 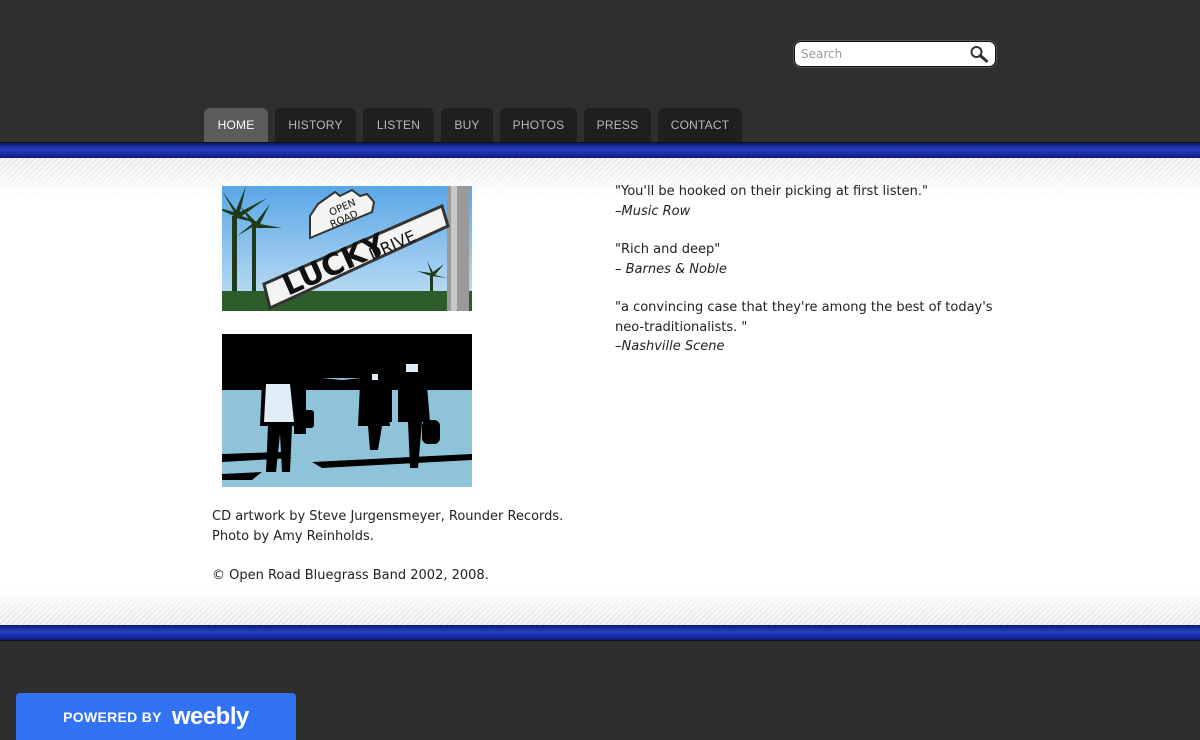 What do you see at coordinates (600, 607) in the screenshot?
I see `bottom-stripe-pattern` at bounding box center [600, 607].